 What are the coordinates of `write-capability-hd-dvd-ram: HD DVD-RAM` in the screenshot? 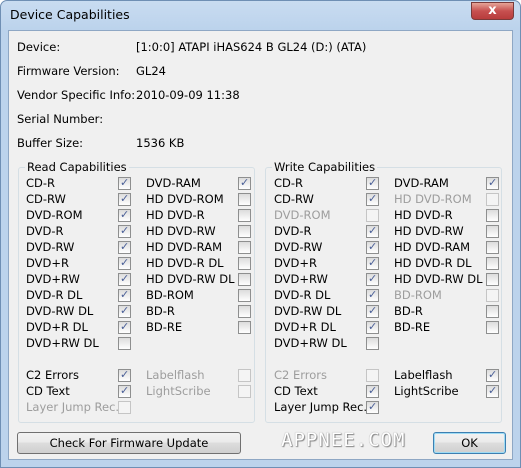 It's located at (447, 247).